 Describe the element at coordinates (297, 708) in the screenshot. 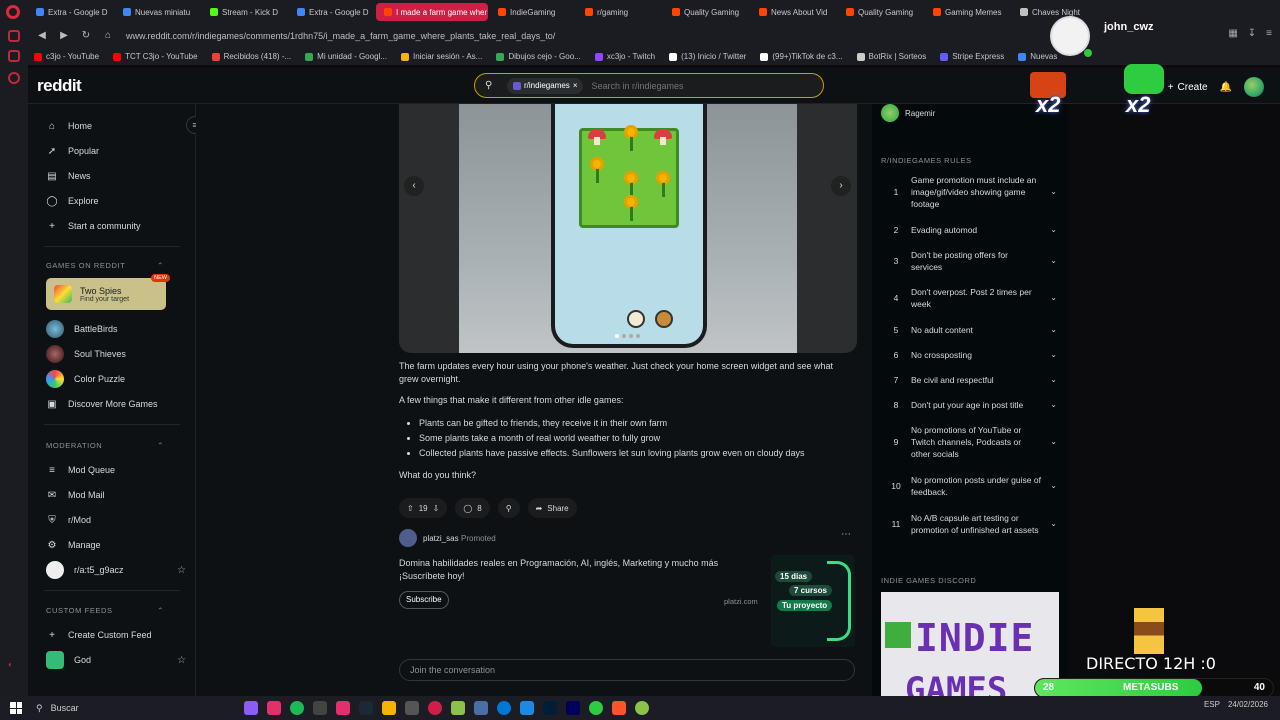

I see `spotify-icon` at that location.